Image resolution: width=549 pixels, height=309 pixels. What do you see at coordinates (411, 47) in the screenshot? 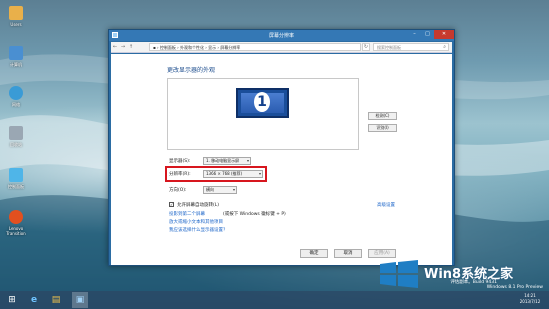
I see `search-input: 搜索控制面板 ⌕` at bounding box center [411, 47].